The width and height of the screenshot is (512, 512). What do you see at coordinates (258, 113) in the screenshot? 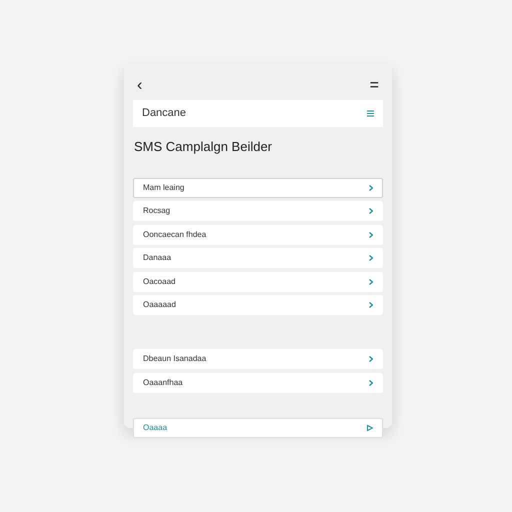
I see `section-bar: Dancane` at bounding box center [258, 113].